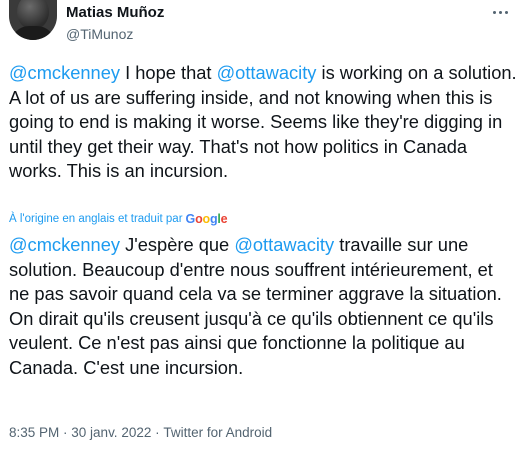 The height and width of the screenshot is (451, 527). What do you see at coordinates (168, 72) in the screenshot?
I see `tweet-text-segment: I hope that` at bounding box center [168, 72].